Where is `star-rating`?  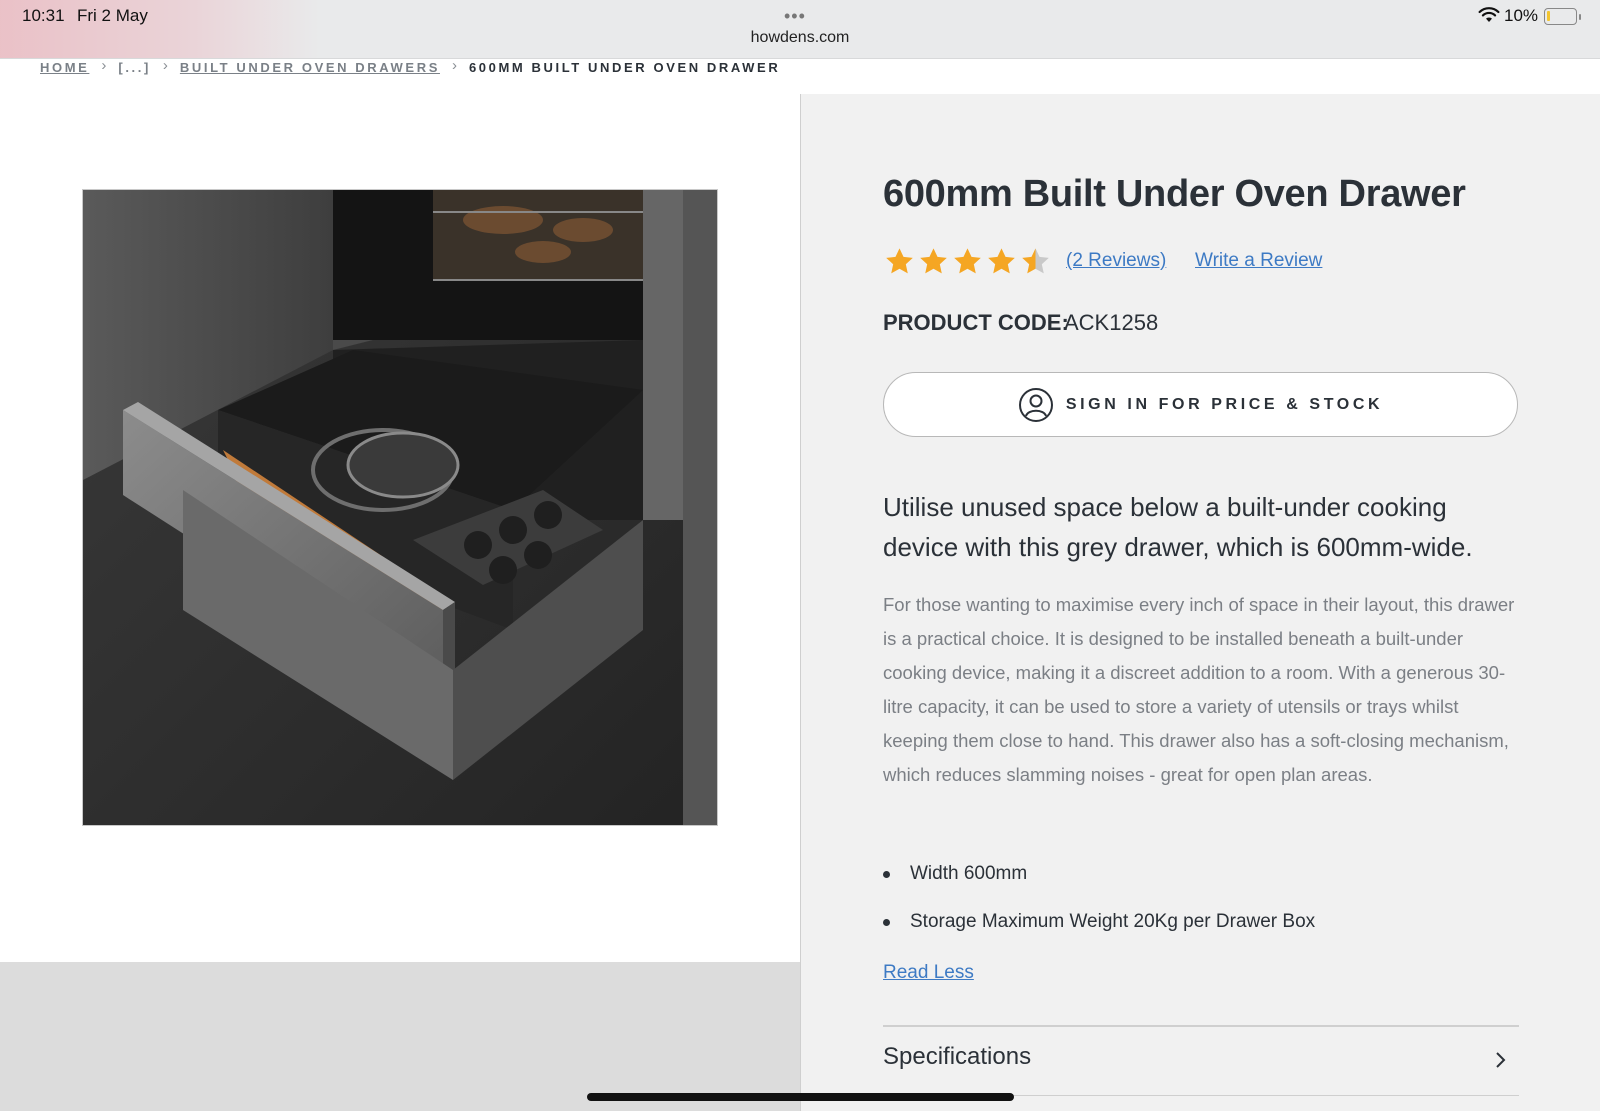 star-rating is located at coordinates (967, 261).